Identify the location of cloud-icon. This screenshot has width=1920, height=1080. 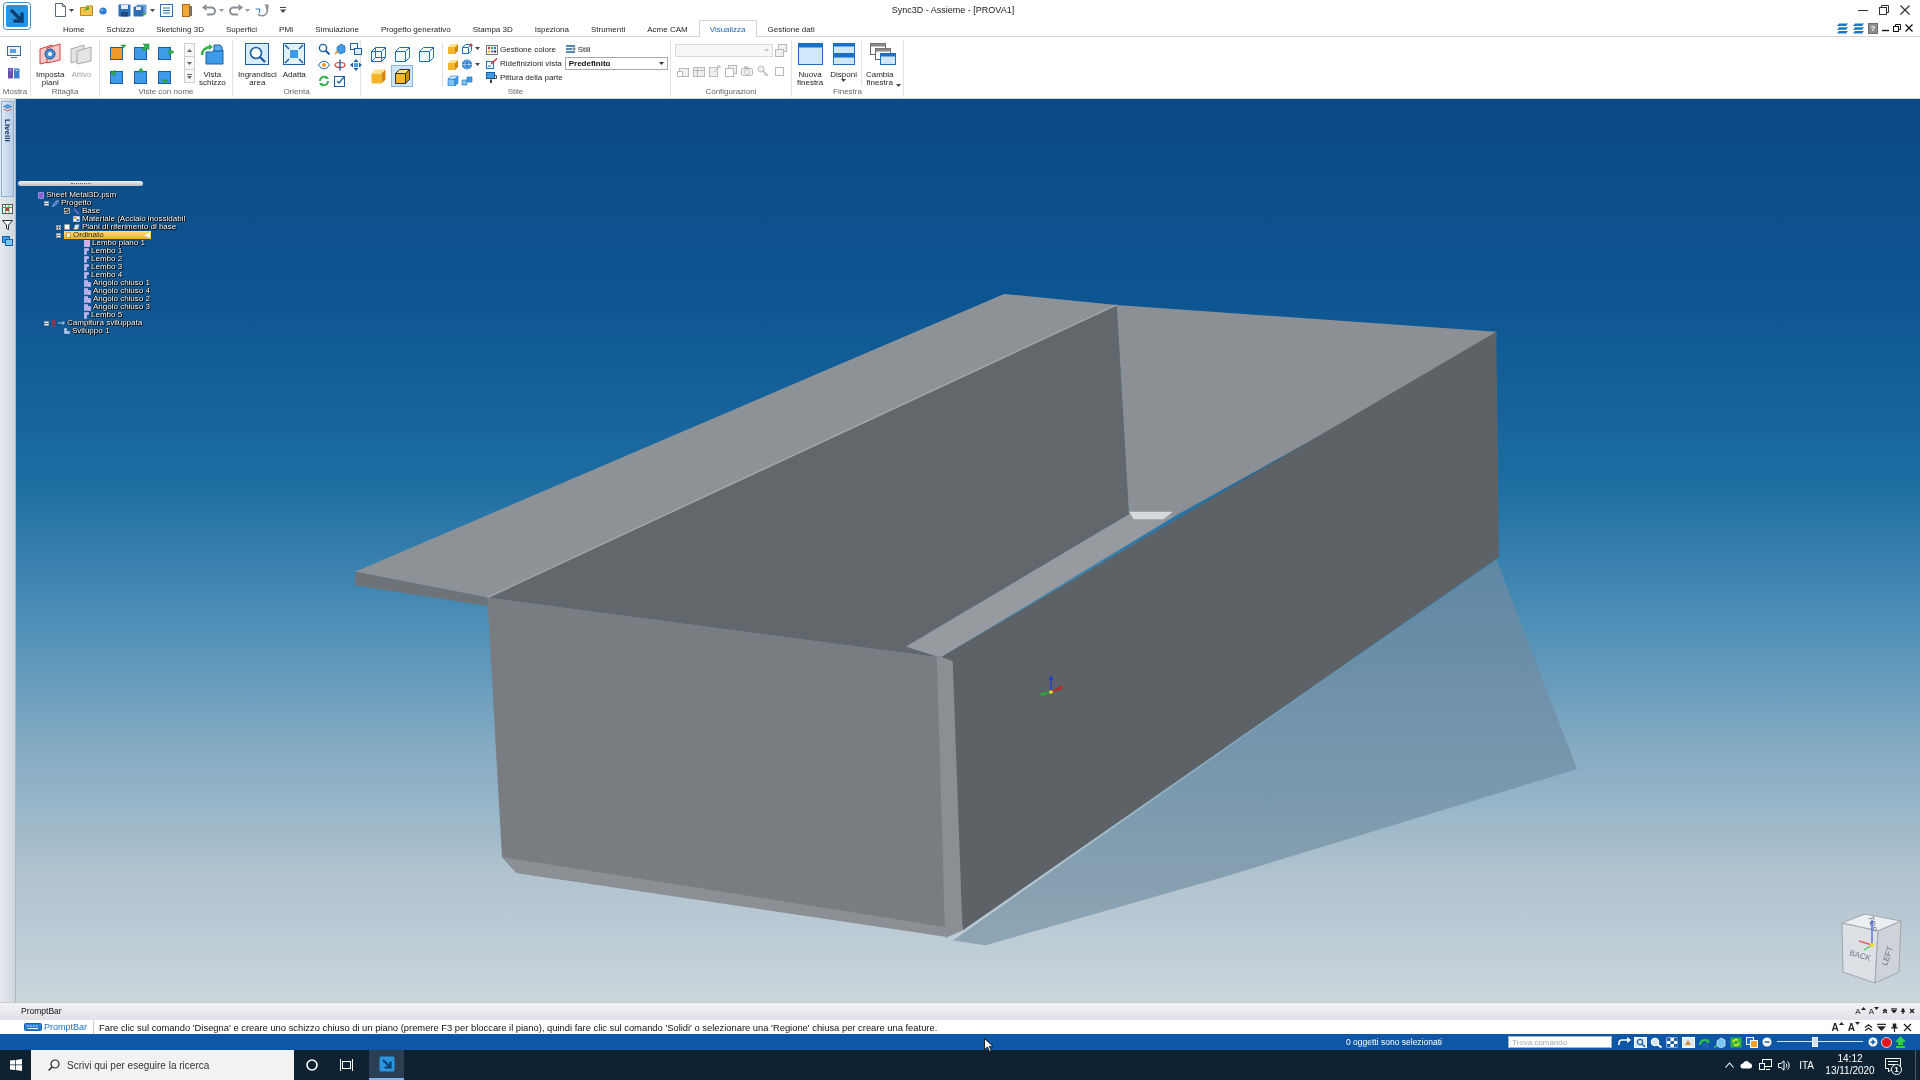
(1747, 1065).